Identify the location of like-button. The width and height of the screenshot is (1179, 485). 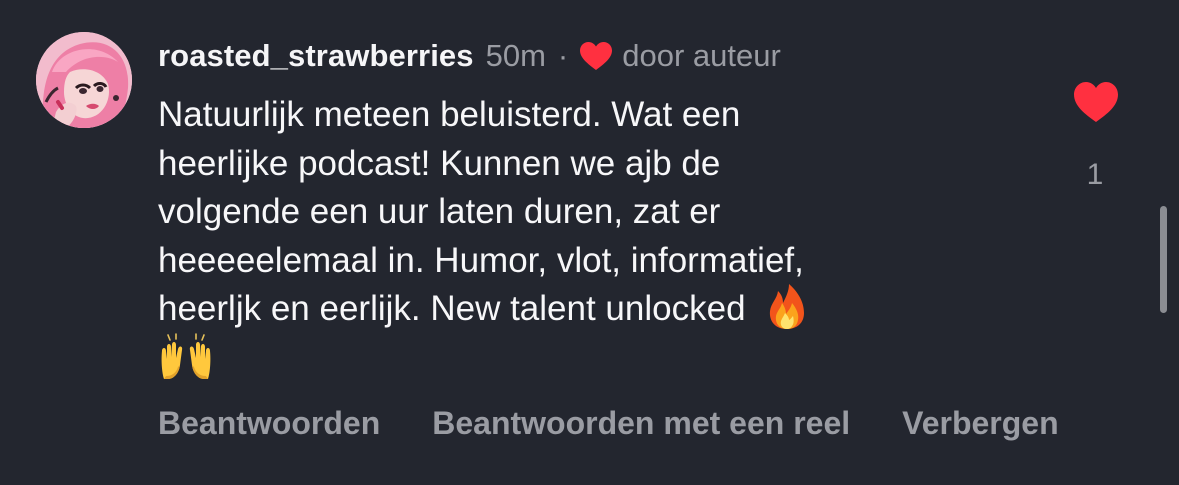
(1096, 102).